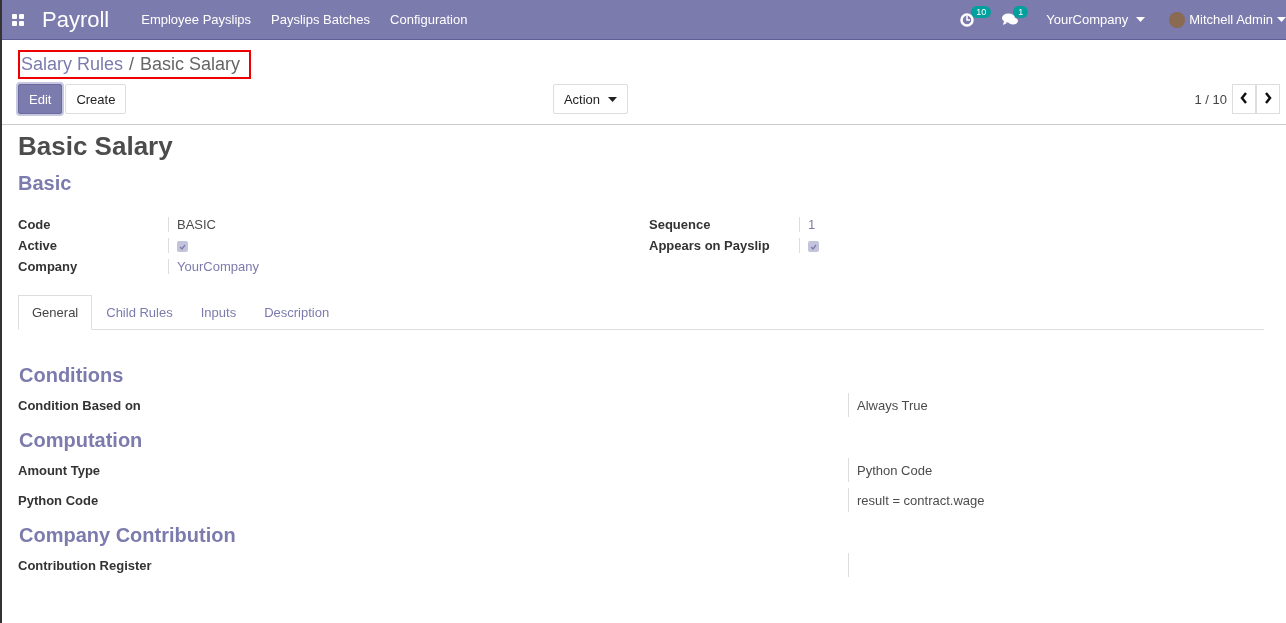 The width and height of the screenshot is (1286, 623). What do you see at coordinates (1177, 19) in the screenshot?
I see `avatar-icon` at bounding box center [1177, 19].